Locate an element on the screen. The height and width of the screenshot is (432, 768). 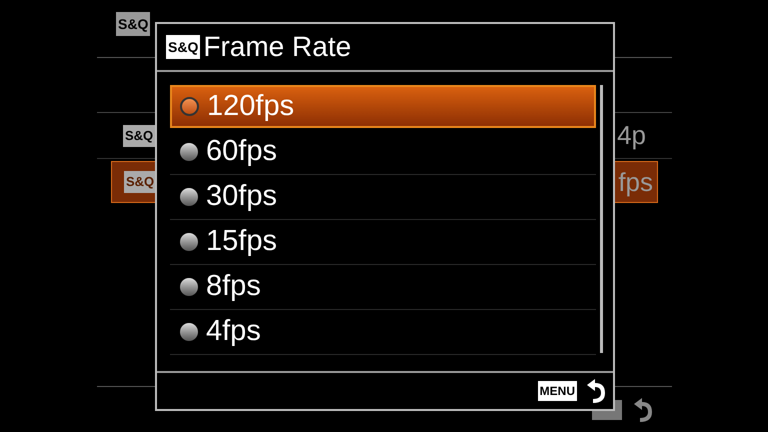
option-row: 60fps is located at coordinates (383, 152).